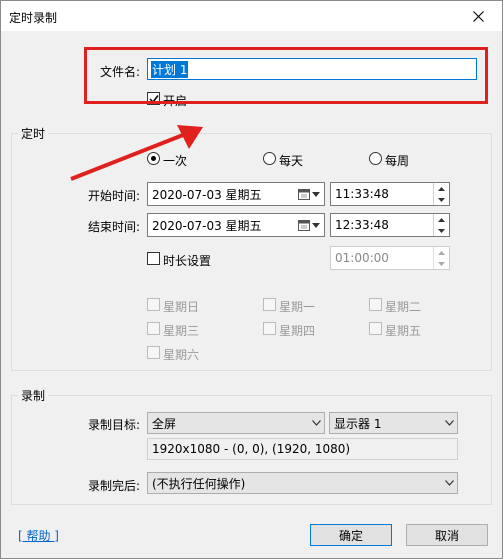 The image size is (503, 559). Describe the element at coordinates (153, 158) in the screenshot. I see `radio-once` at that location.